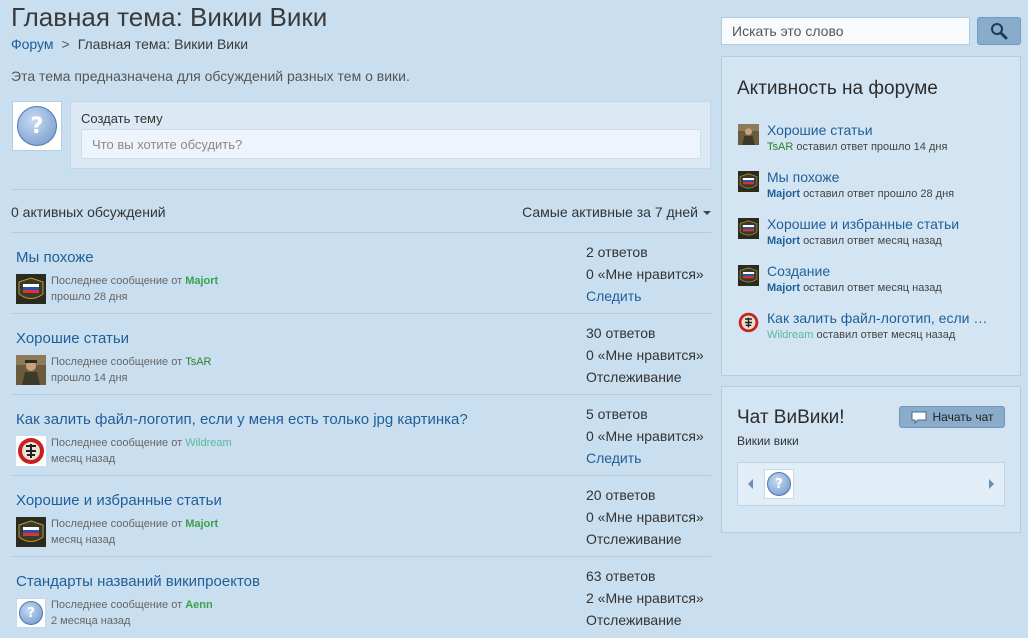  I want to click on search-button, so click(999, 31).